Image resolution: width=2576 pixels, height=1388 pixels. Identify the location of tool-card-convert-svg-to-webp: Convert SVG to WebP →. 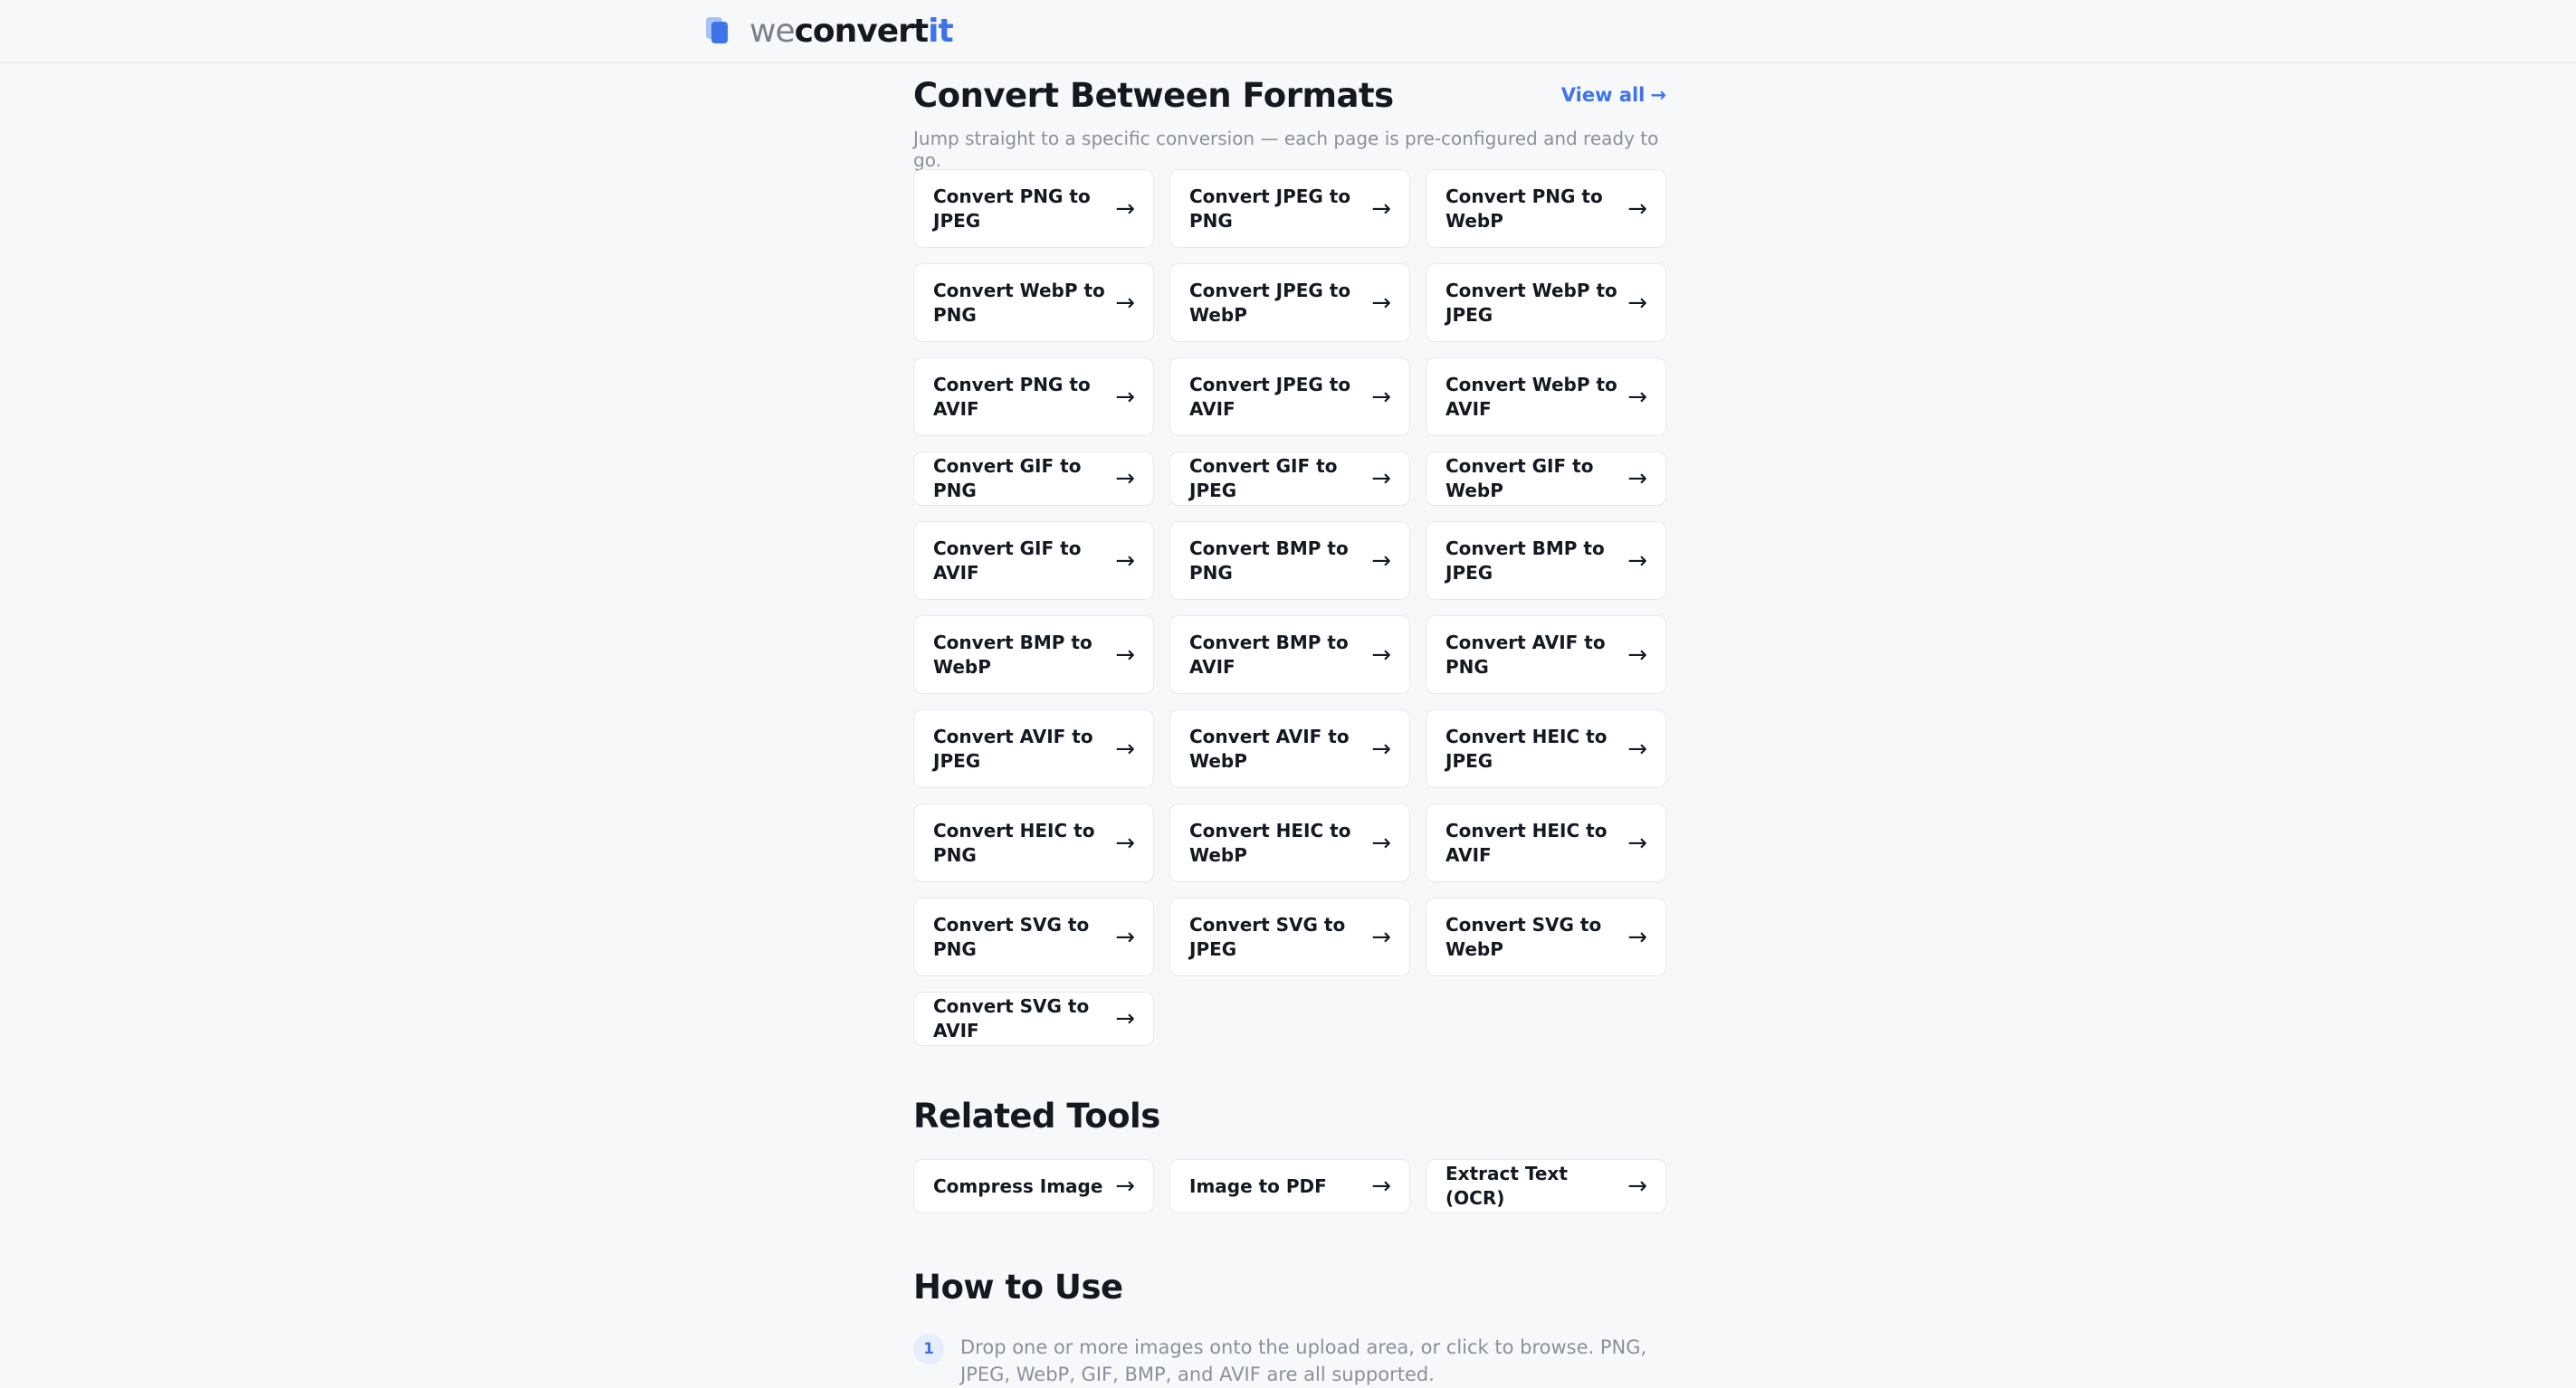
(1546, 937).